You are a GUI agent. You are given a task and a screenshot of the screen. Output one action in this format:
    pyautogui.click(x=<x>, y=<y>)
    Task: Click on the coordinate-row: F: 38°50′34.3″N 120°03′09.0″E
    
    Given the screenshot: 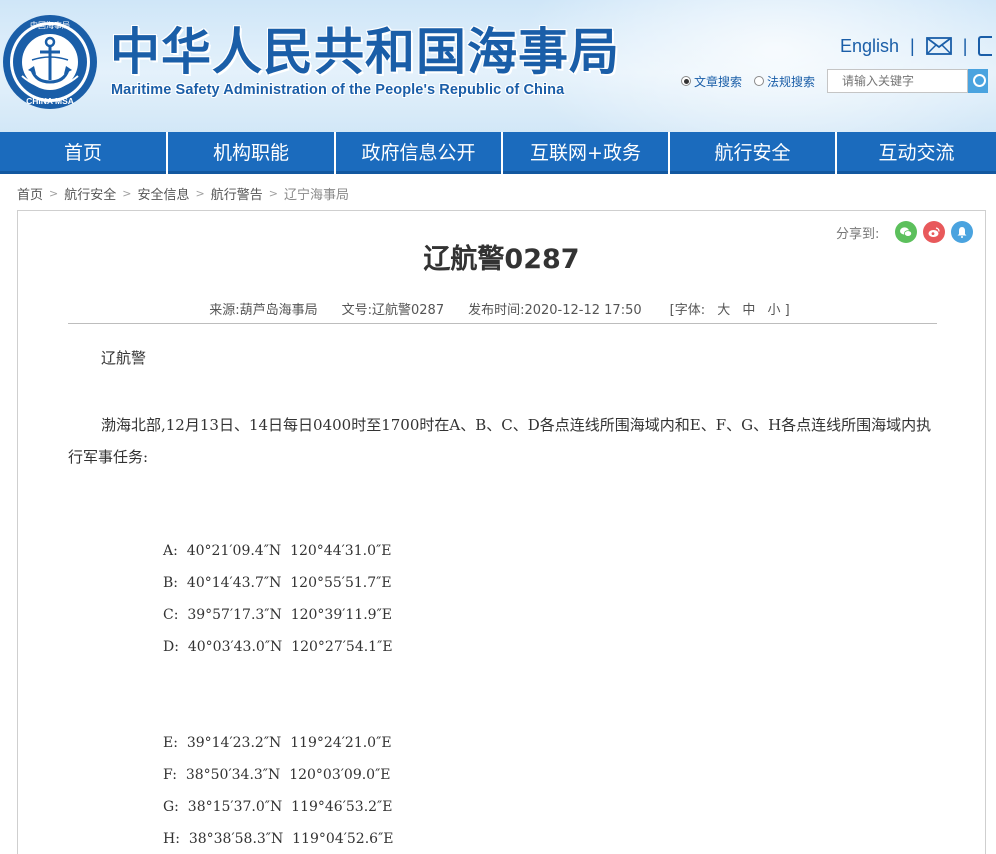 What is the action you would take?
    pyautogui.click(x=277, y=775)
    